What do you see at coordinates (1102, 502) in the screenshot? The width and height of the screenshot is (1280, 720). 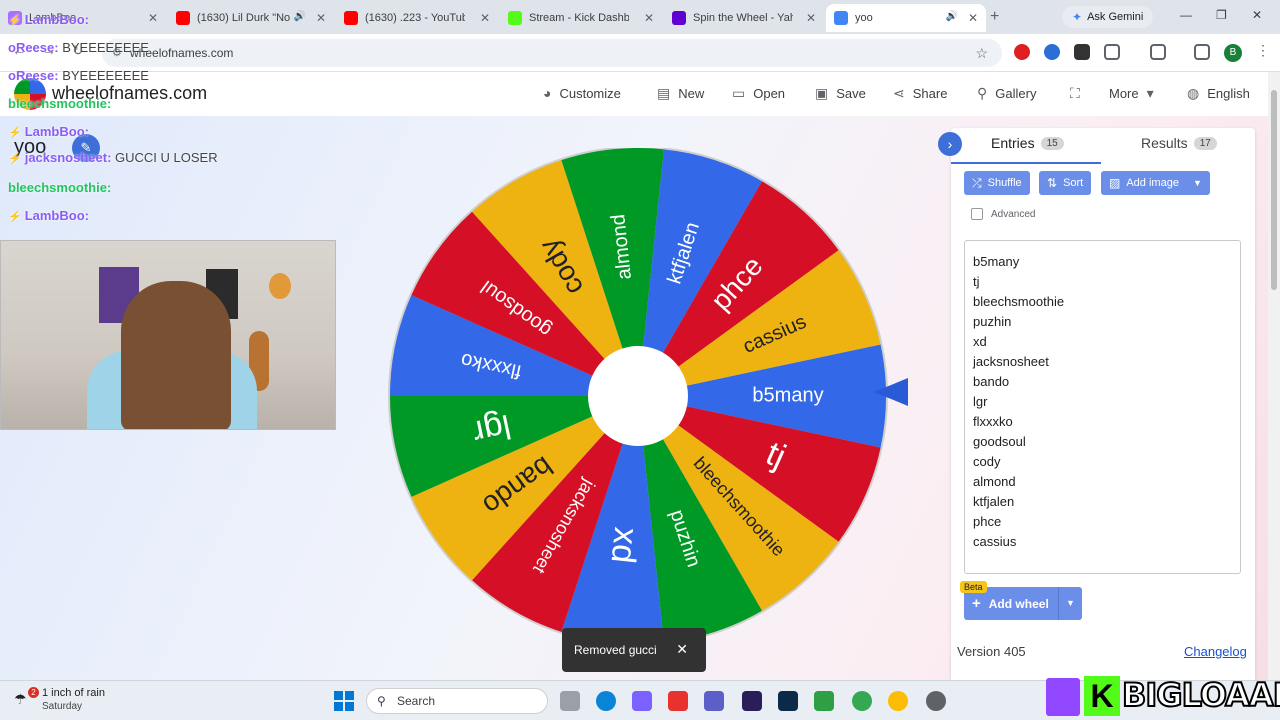 I see `entry-line: ktfjalen` at bounding box center [1102, 502].